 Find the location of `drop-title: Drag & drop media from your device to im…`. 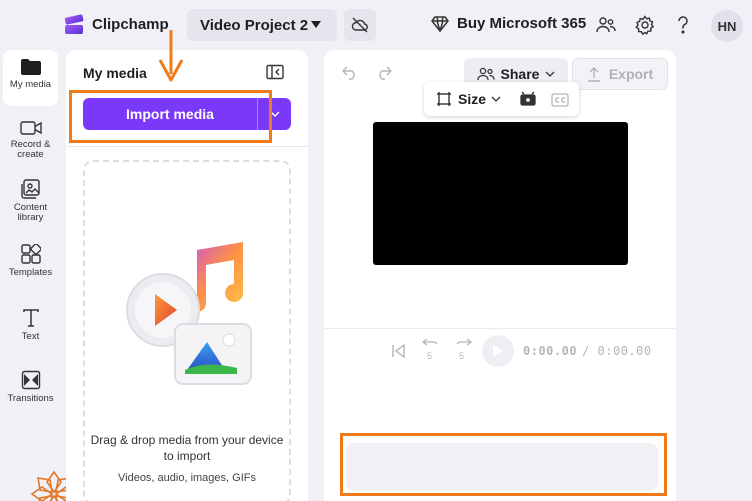

drop-title: Drag & drop media from your device to im… is located at coordinates (187, 448).